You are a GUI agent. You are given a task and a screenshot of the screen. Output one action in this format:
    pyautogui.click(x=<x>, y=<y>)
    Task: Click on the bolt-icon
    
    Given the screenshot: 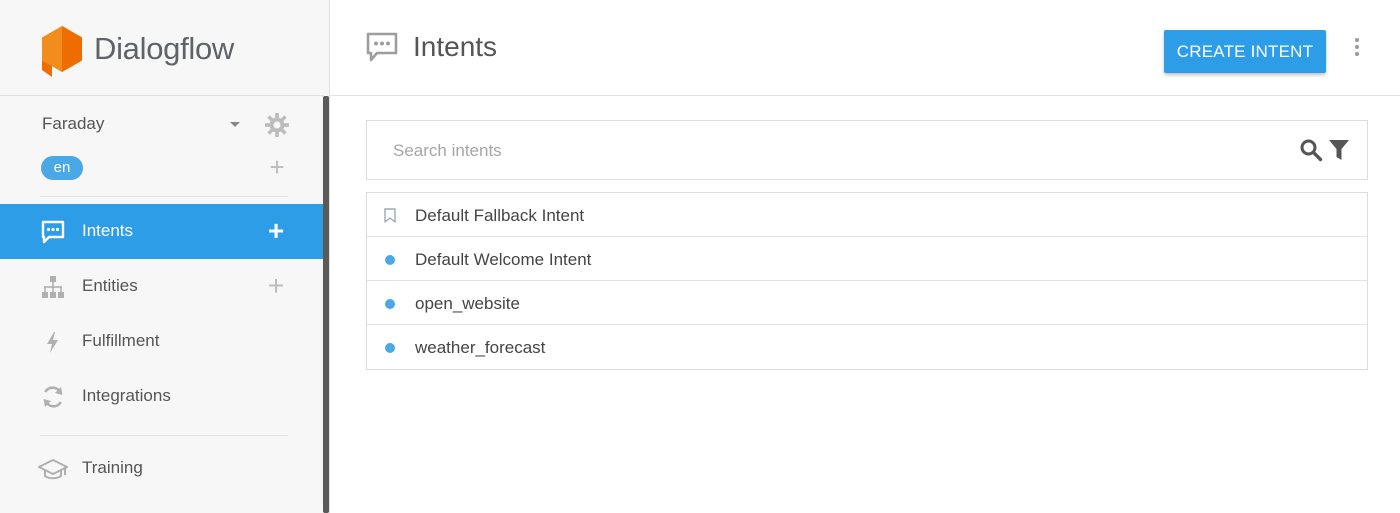 What is the action you would take?
    pyautogui.click(x=52, y=342)
    